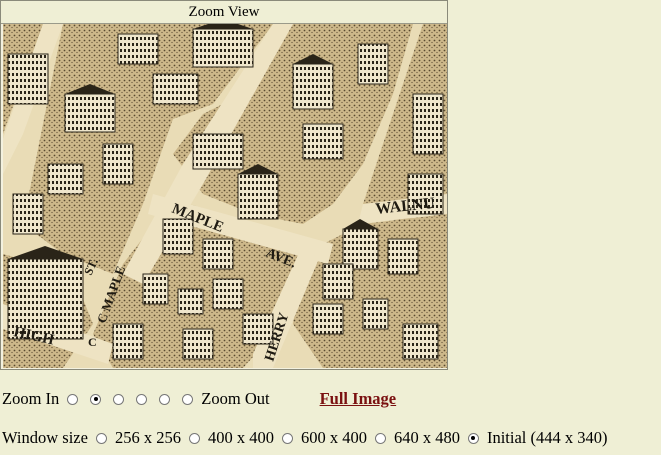 The height and width of the screenshot is (455, 661). Describe the element at coordinates (235, 398) in the screenshot. I see `zoom-out-label: Zoom Out` at that location.